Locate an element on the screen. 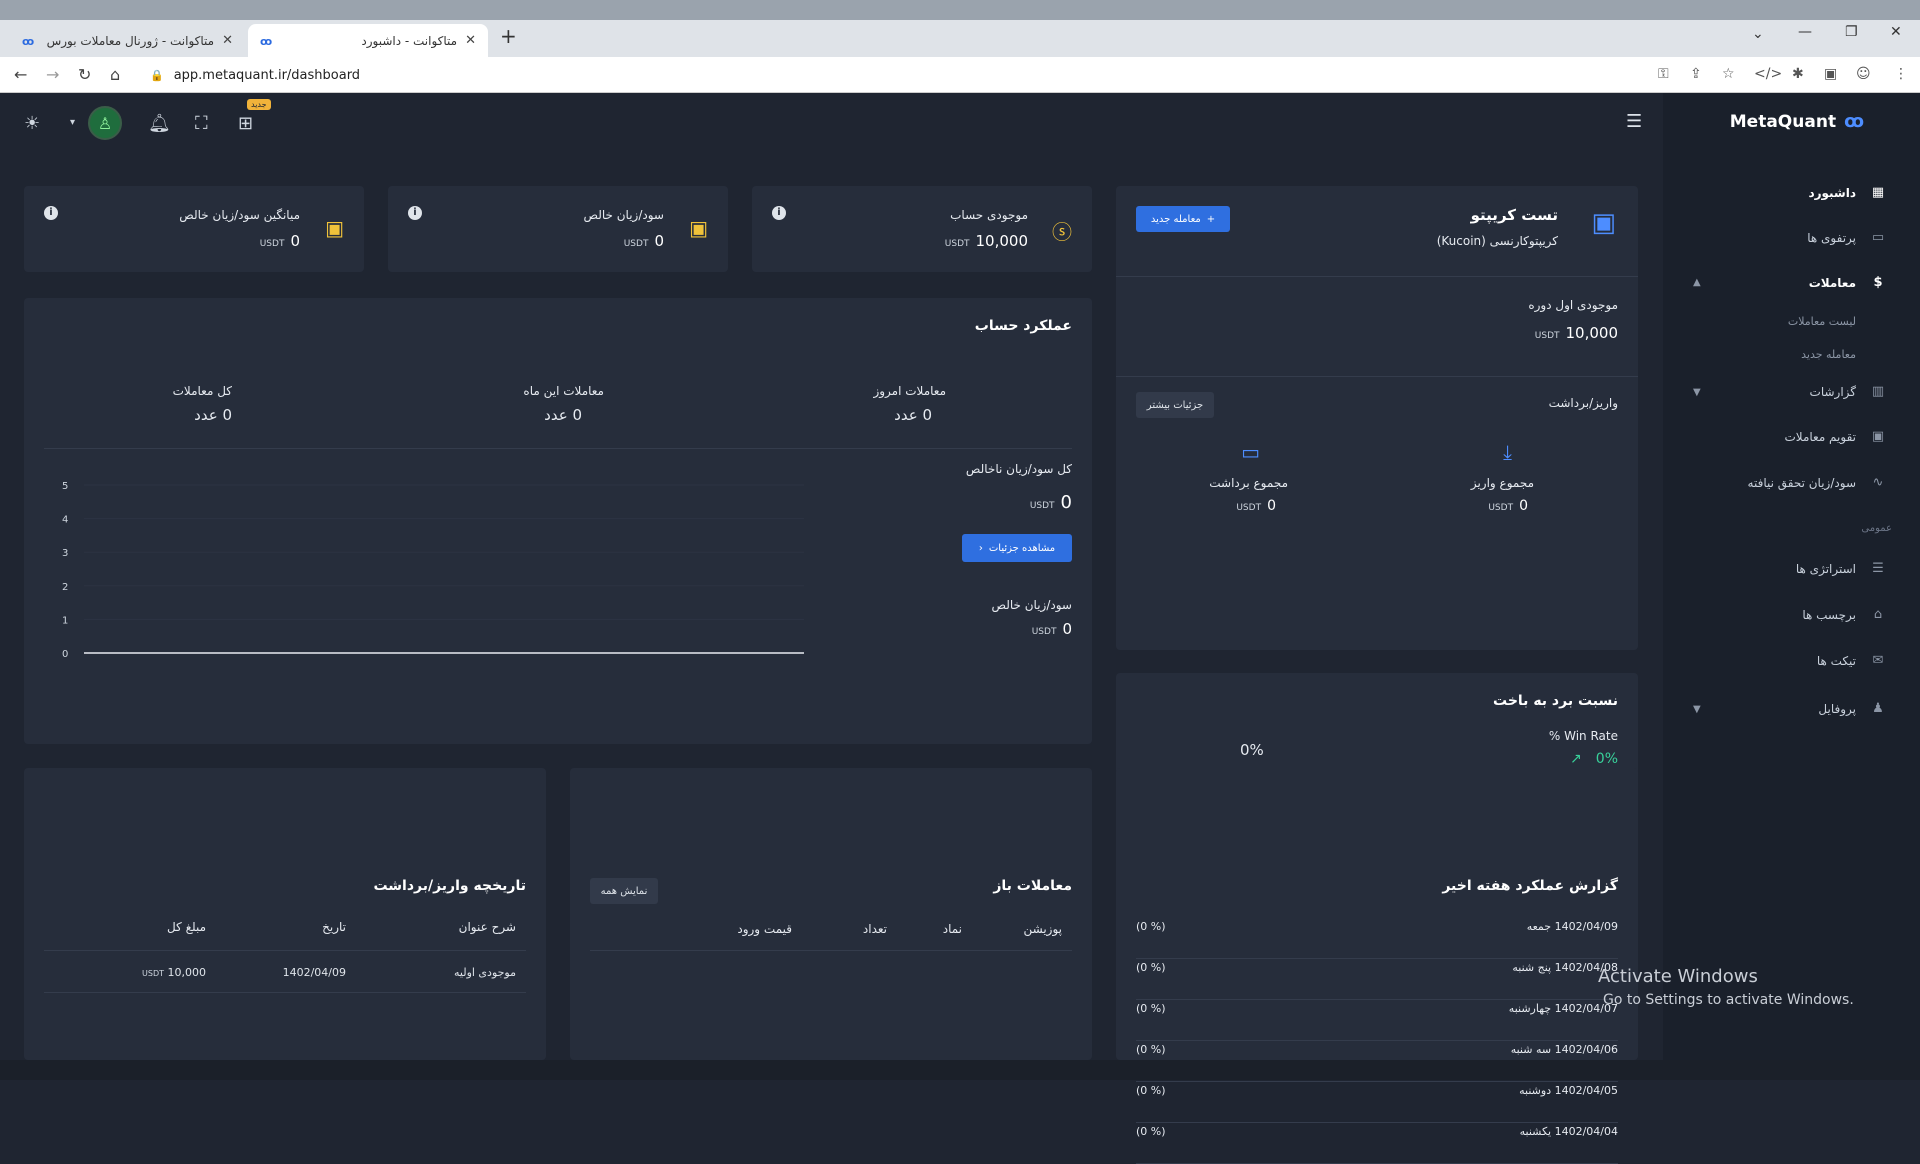  menu-dots-icon: ⋮ is located at coordinates (1901, 74).